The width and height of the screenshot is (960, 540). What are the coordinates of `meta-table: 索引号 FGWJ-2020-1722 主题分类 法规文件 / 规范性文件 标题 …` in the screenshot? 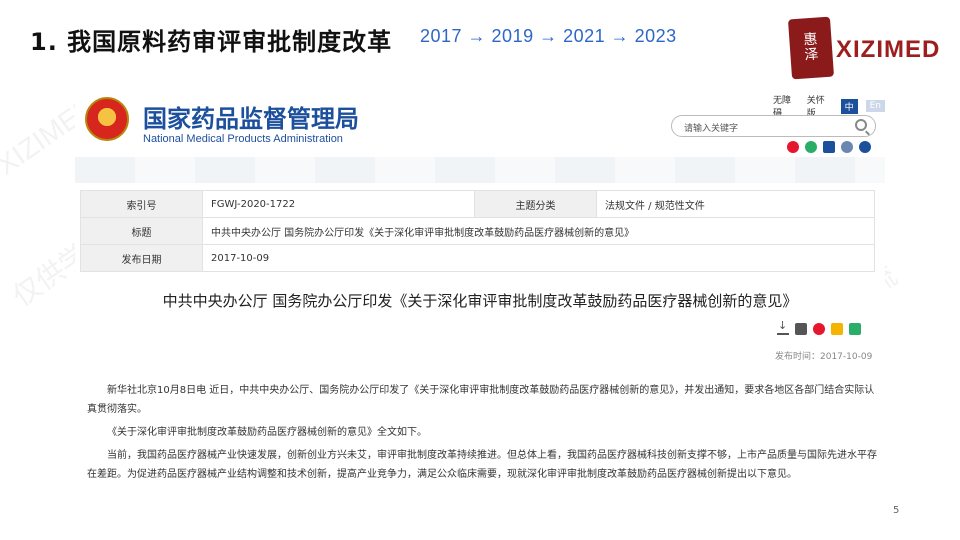 It's located at (477, 231).